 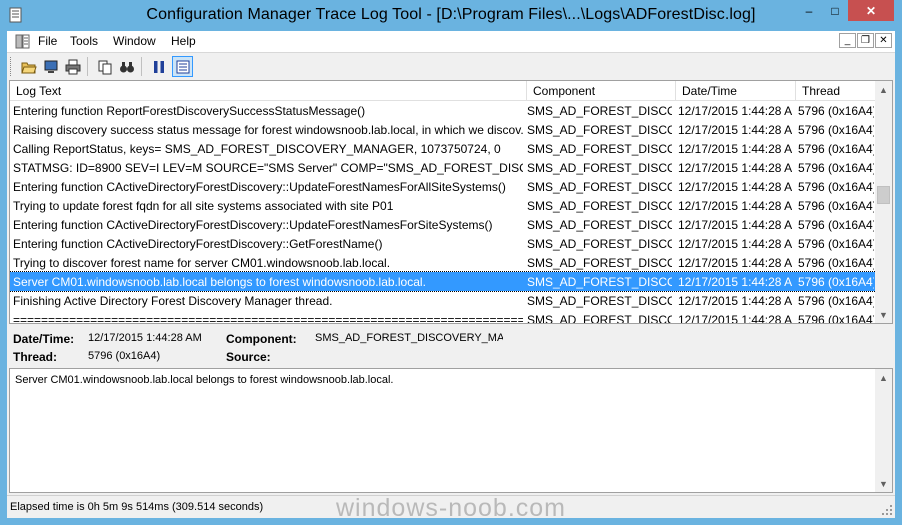 I want to click on toolbar, so click(x=451, y=66).